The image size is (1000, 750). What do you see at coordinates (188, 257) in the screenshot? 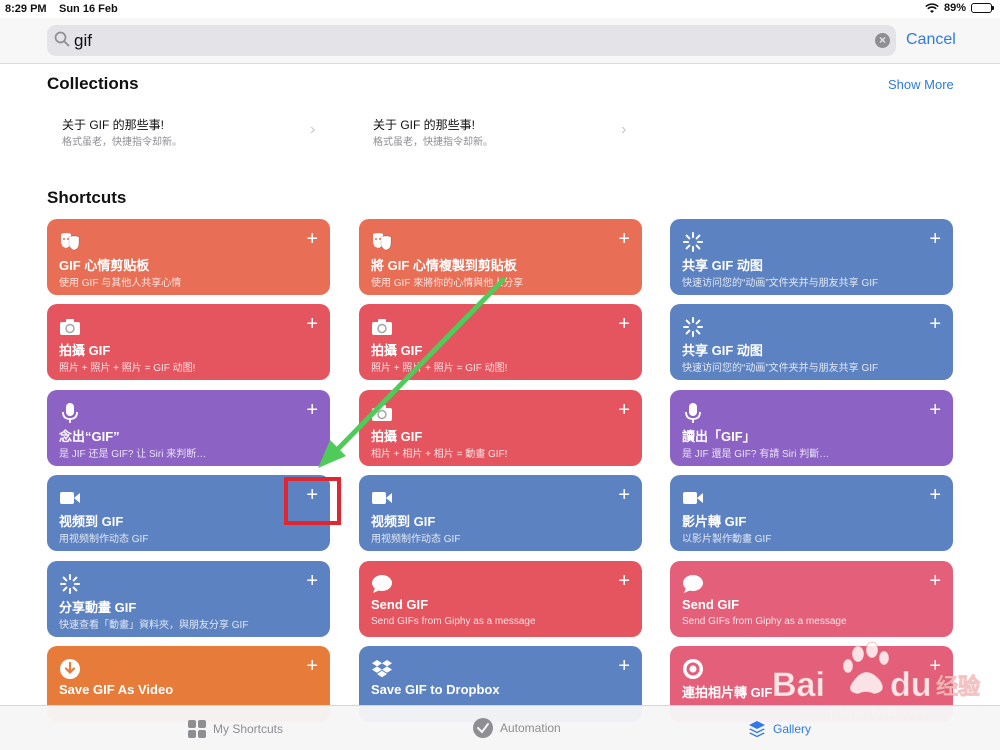
I see `shortcut-card: + GIF 心情剪贴板 使用 GIF 与其他人共享心情` at bounding box center [188, 257].